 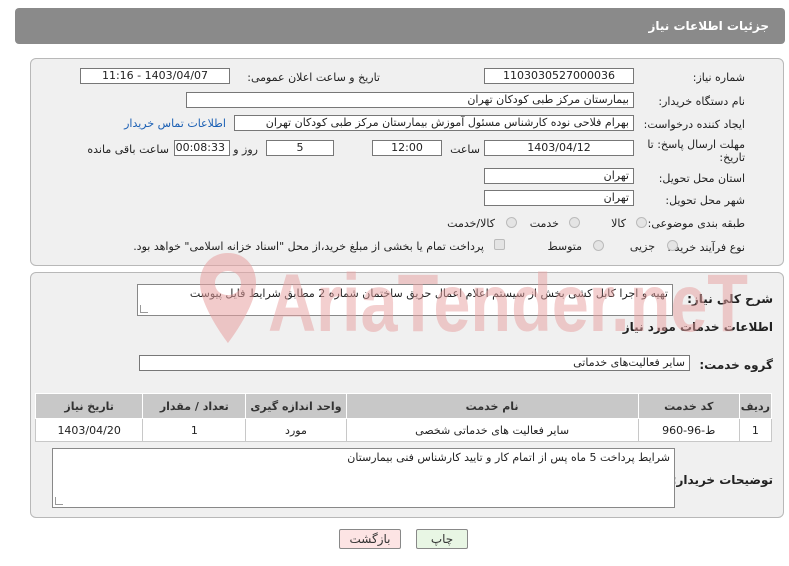 I want to click on province-field: تهران, so click(x=559, y=176).